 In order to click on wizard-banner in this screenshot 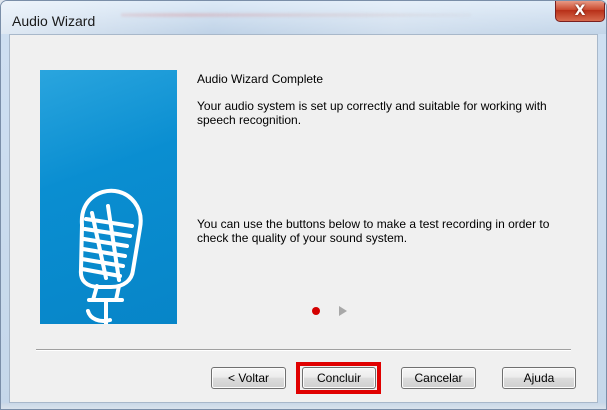, I will do `click(108, 197)`.